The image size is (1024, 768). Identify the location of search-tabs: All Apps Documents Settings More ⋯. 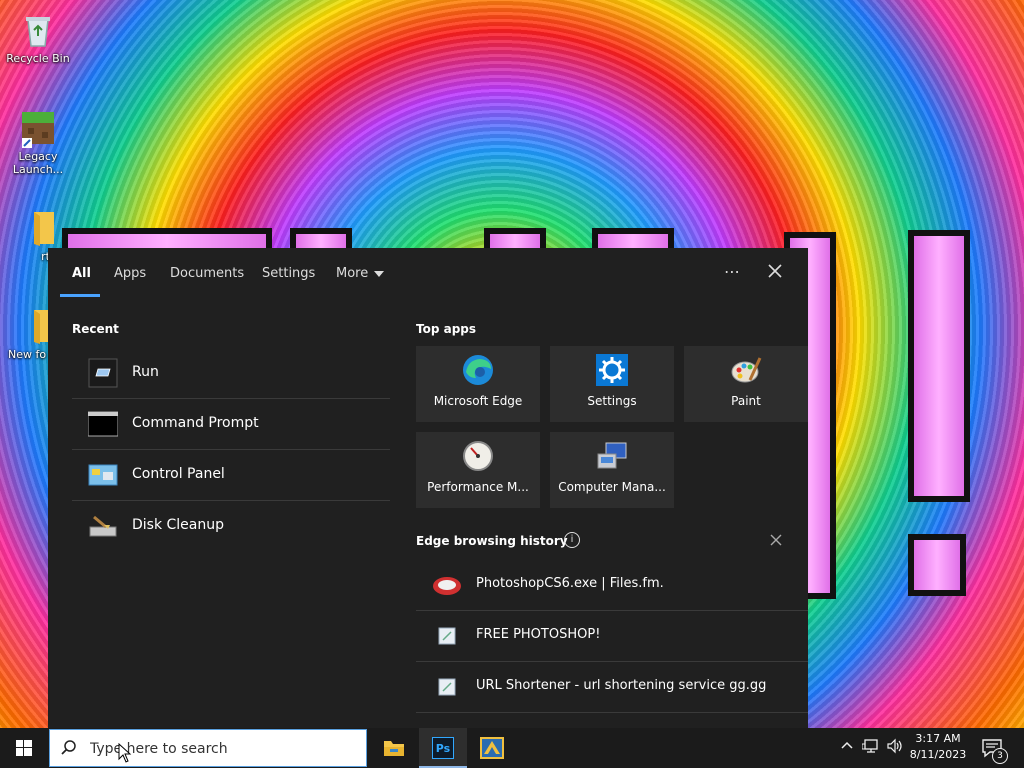
(428, 273).